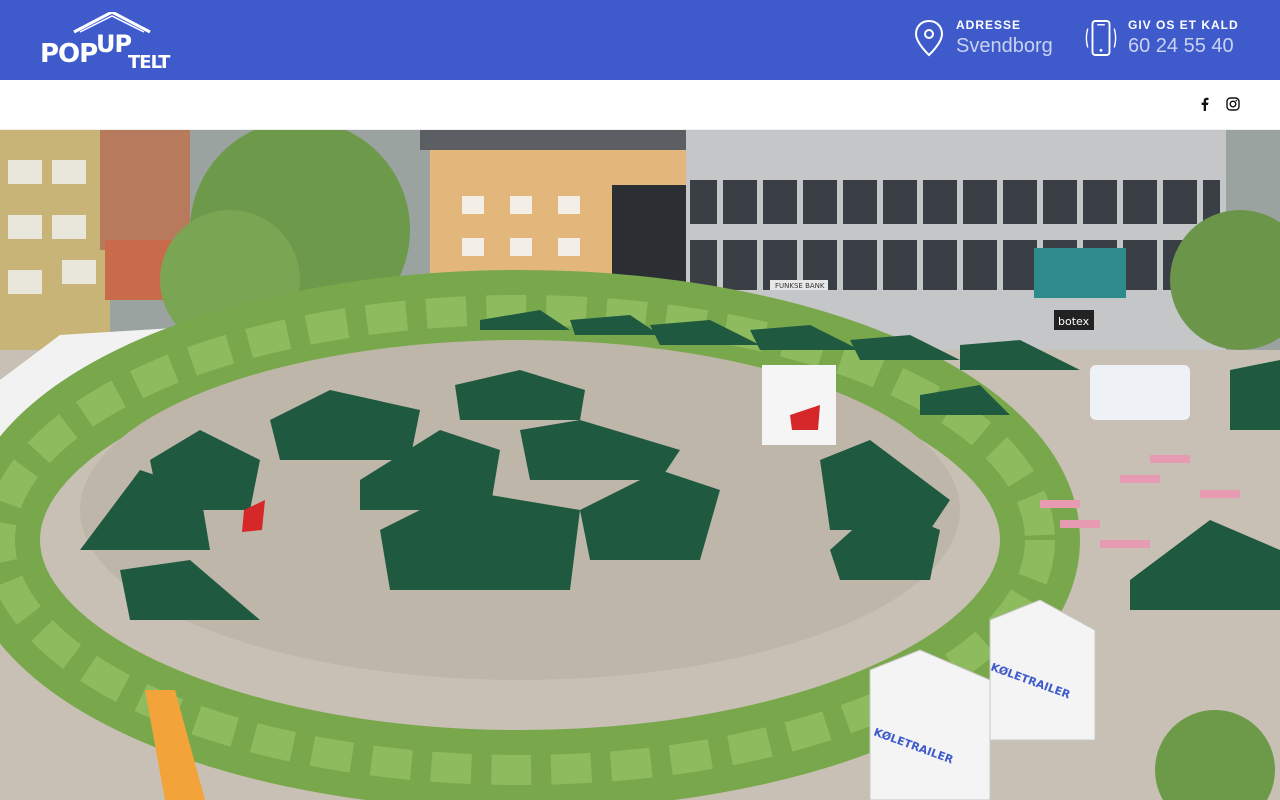 Image resolution: width=1280 pixels, height=800 pixels. I want to click on svg-text: TELT, so click(149, 61).